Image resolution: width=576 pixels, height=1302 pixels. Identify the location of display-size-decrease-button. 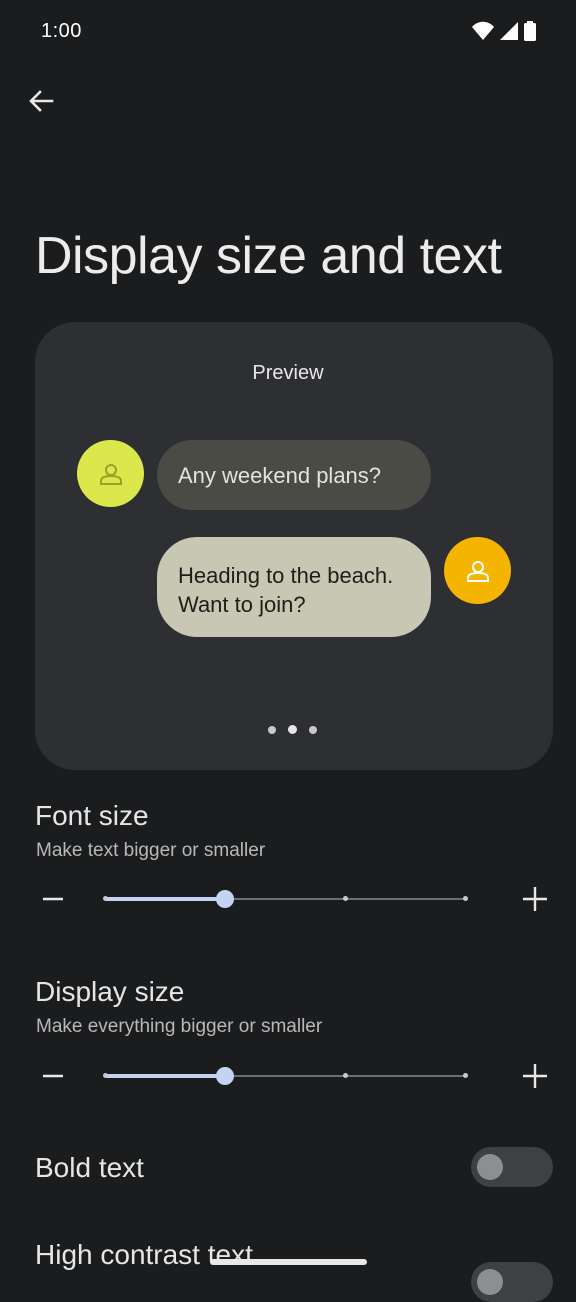
(53, 1076).